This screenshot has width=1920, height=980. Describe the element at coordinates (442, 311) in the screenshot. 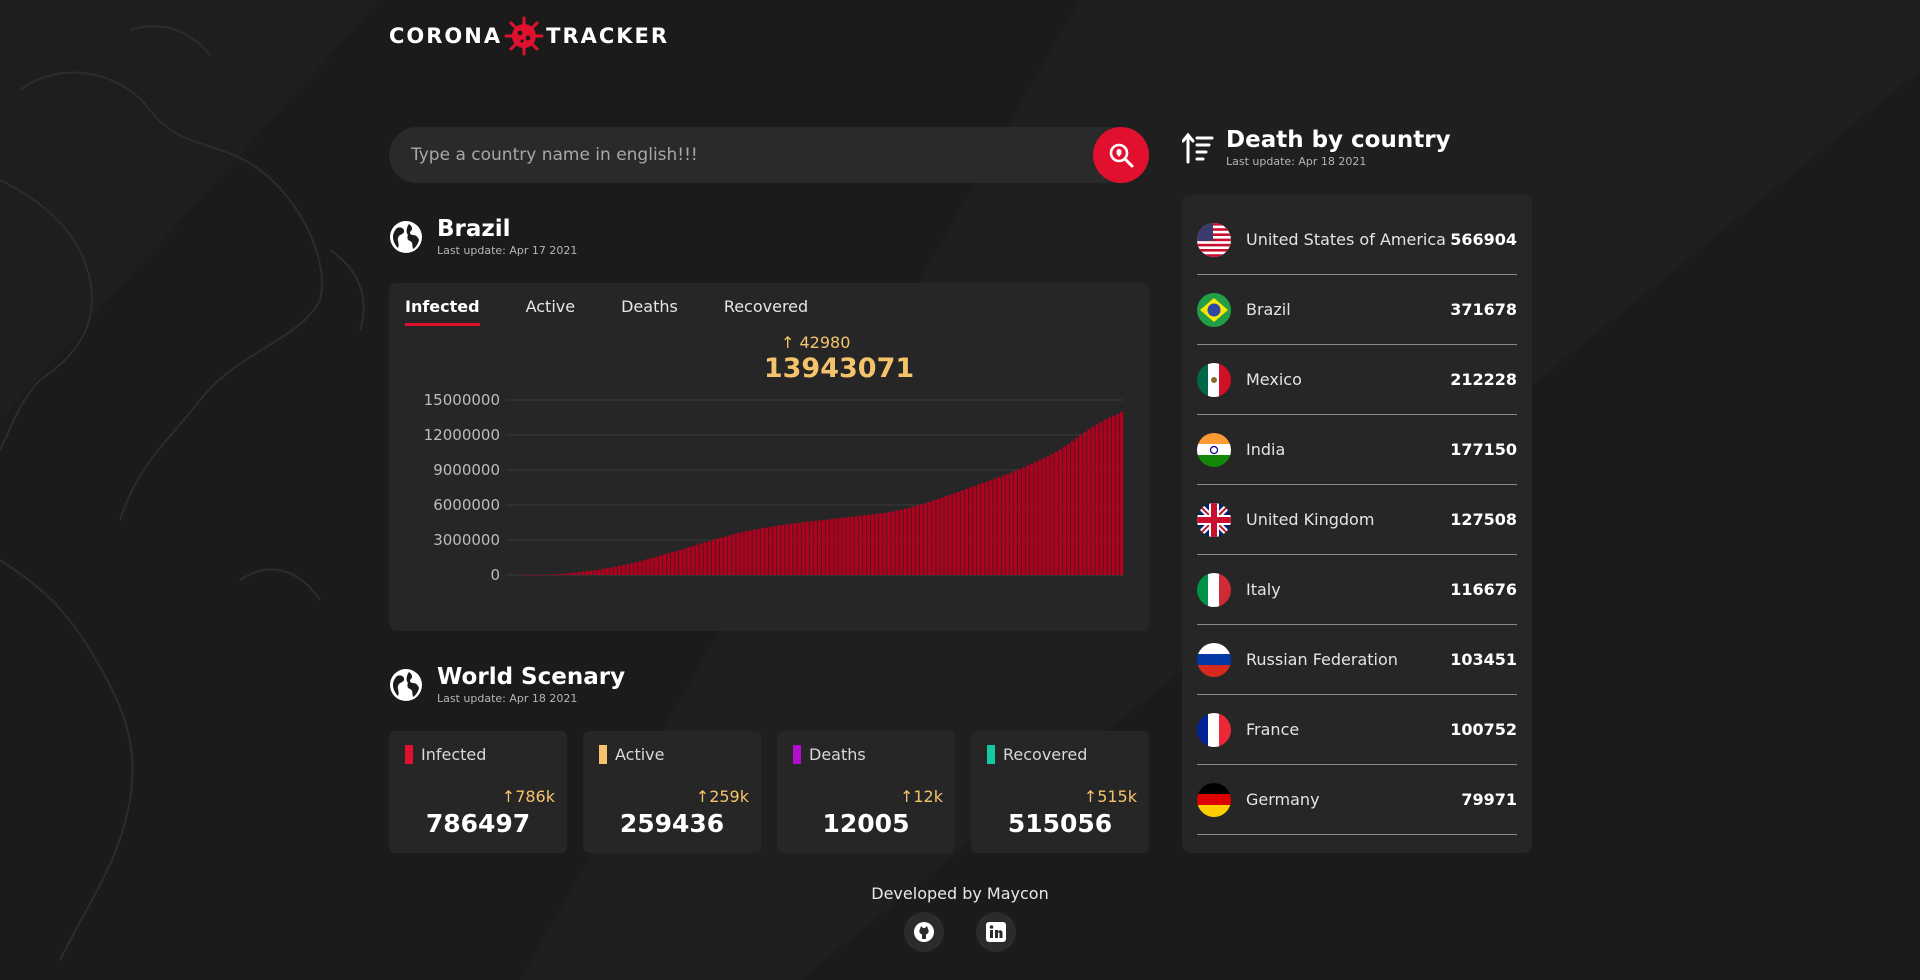

I see `tab-infected: Infected` at that location.